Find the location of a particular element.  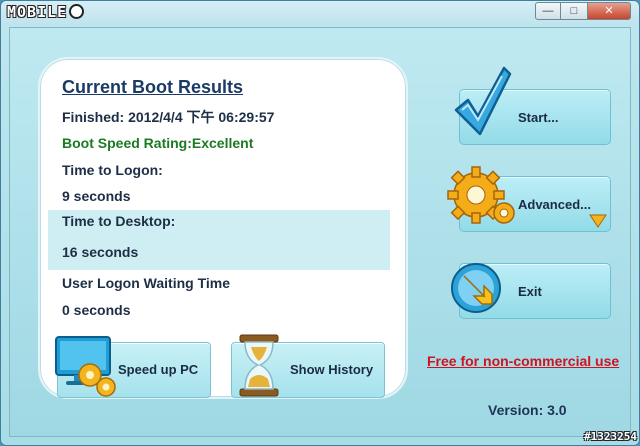

checkmark-icon is located at coordinates (483, 101).